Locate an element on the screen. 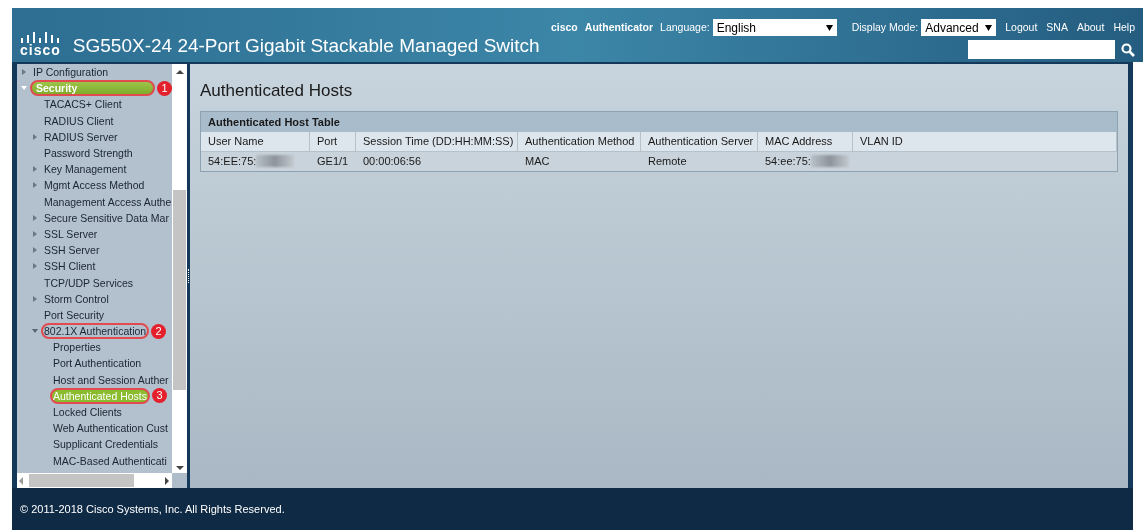  language-select: English is located at coordinates (774, 27).